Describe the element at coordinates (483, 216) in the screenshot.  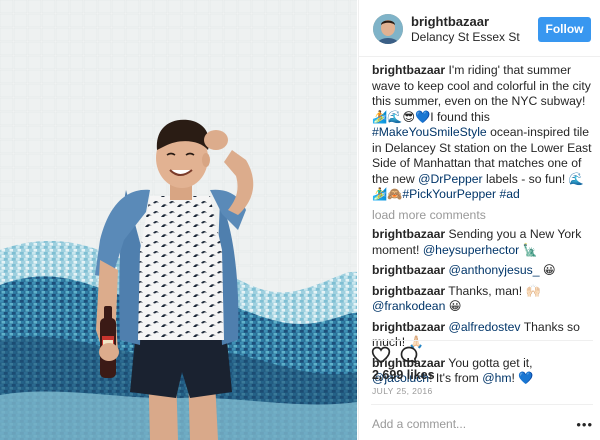
I see `load-more-comments-link: load more comments` at that location.